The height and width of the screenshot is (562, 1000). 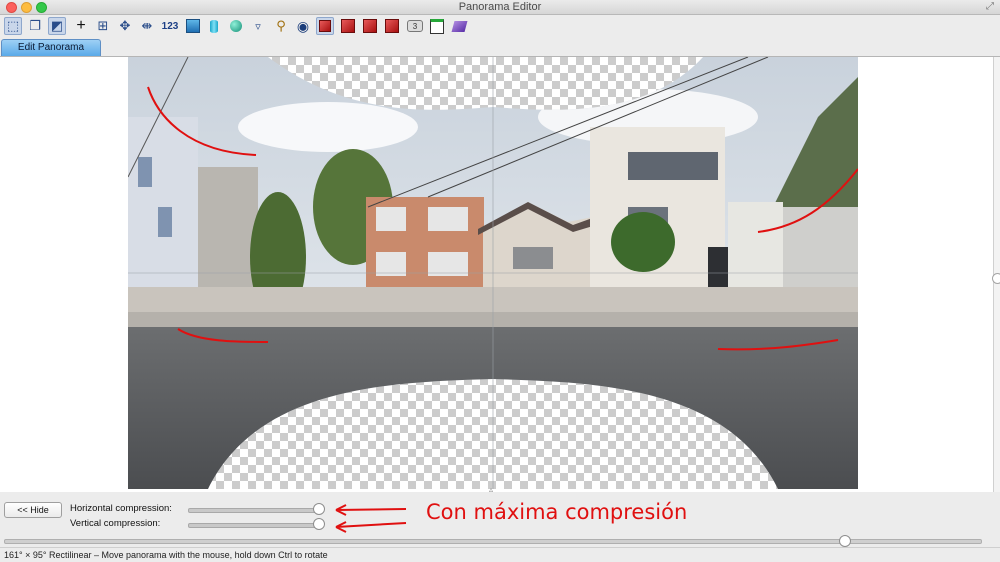 I want to click on select-tool-icon: ⬚, so click(x=13, y=26).